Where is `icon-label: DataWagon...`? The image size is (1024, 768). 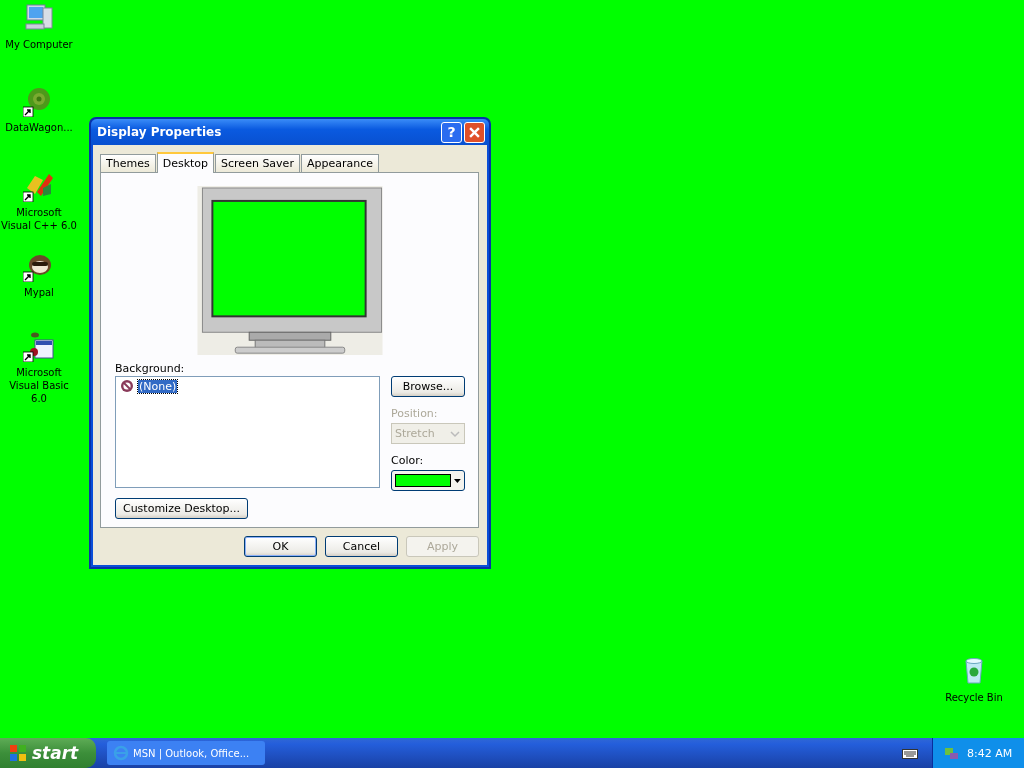 icon-label: DataWagon... is located at coordinates (39, 127).